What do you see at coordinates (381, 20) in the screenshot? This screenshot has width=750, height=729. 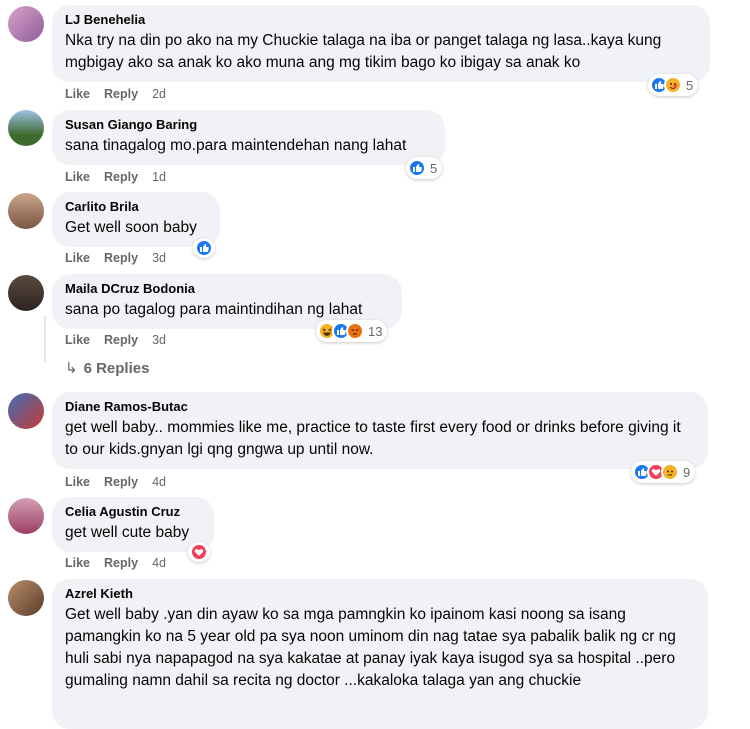 I see `comment-author: LJ Benehelia` at bounding box center [381, 20].